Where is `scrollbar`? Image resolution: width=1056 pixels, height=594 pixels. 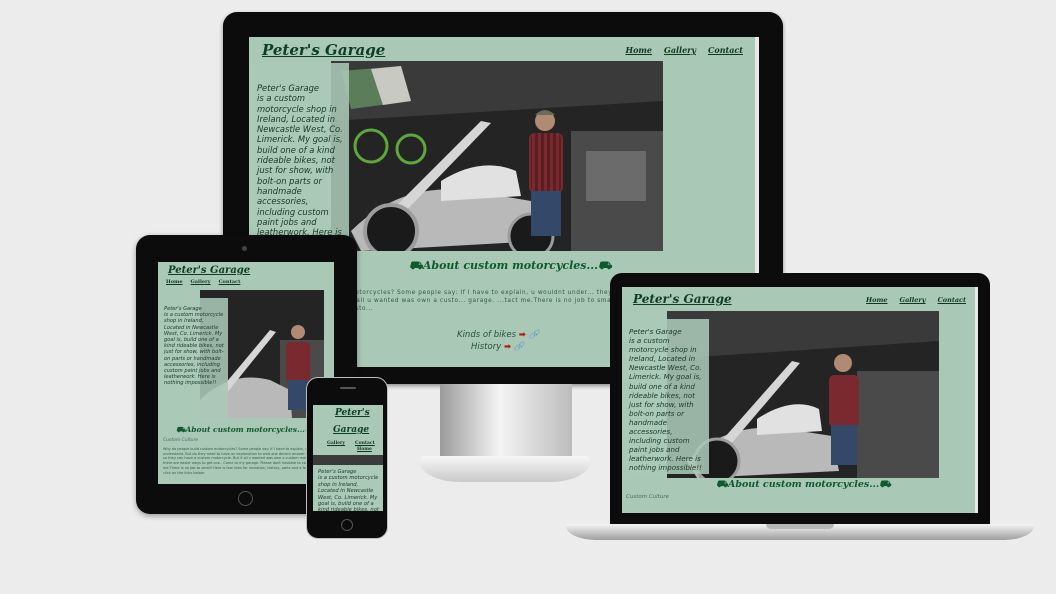
scrollbar is located at coordinates (976, 400).